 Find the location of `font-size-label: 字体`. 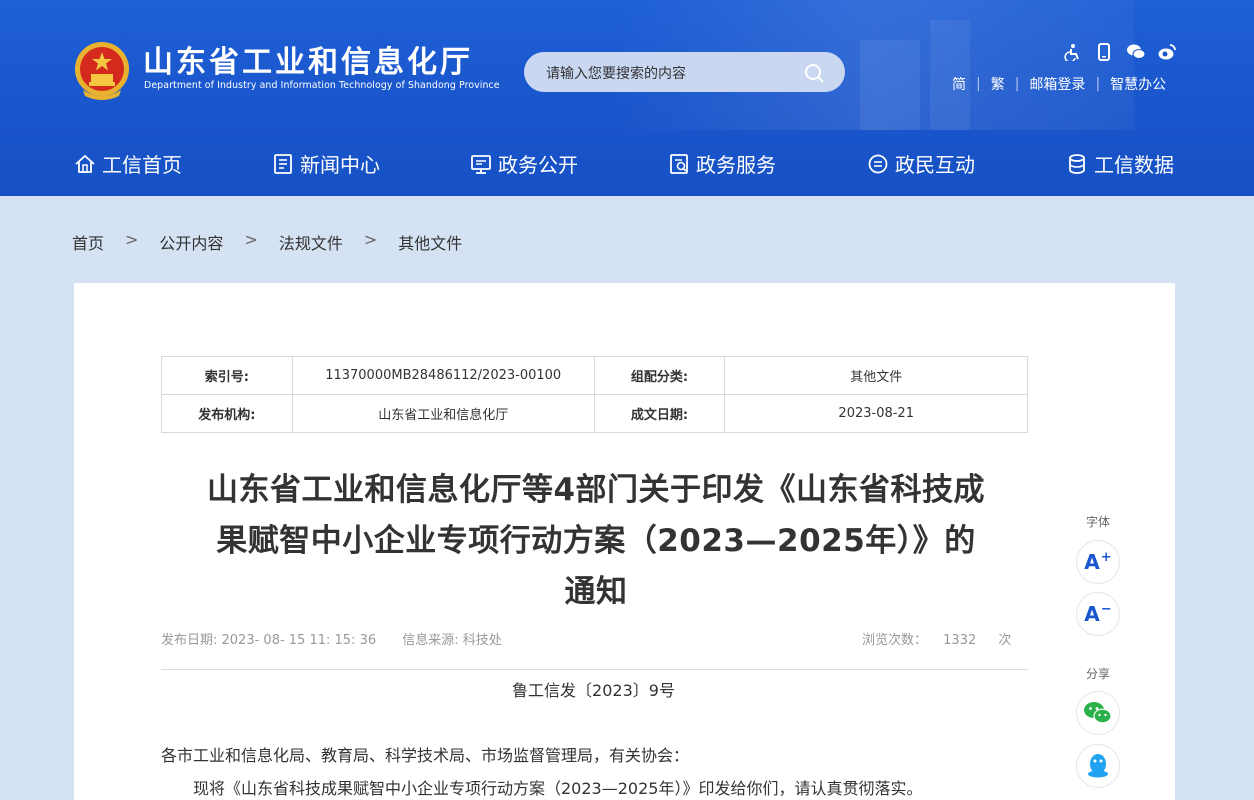

font-size-label: 字体 is located at coordinates (1097, 522).